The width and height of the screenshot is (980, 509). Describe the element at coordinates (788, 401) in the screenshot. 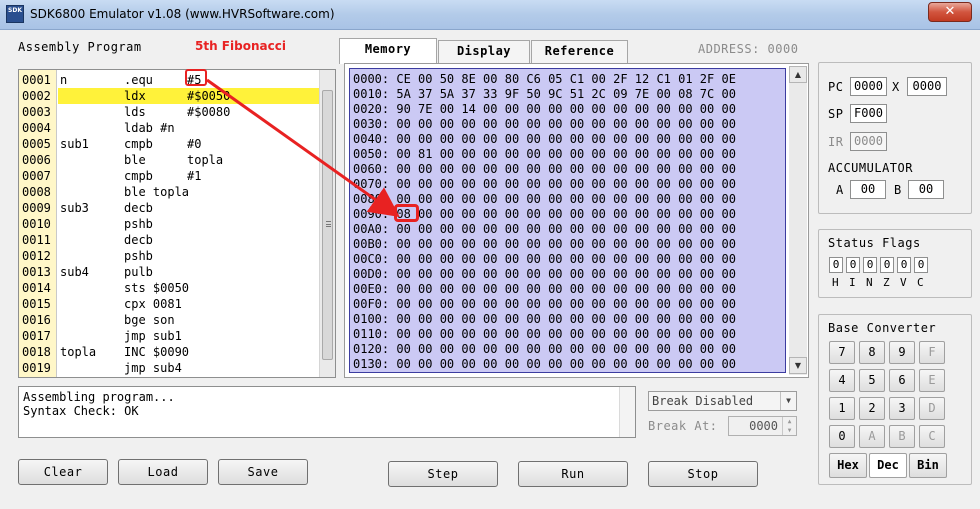

I see `chevron-down-icon: ▼` at that location.